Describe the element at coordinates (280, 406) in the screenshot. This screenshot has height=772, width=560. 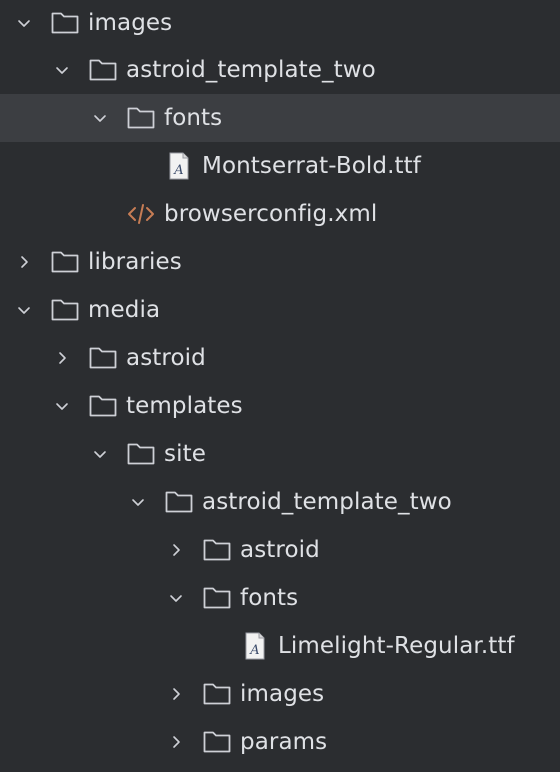
I see `tree-item-templates: templates` at that location.